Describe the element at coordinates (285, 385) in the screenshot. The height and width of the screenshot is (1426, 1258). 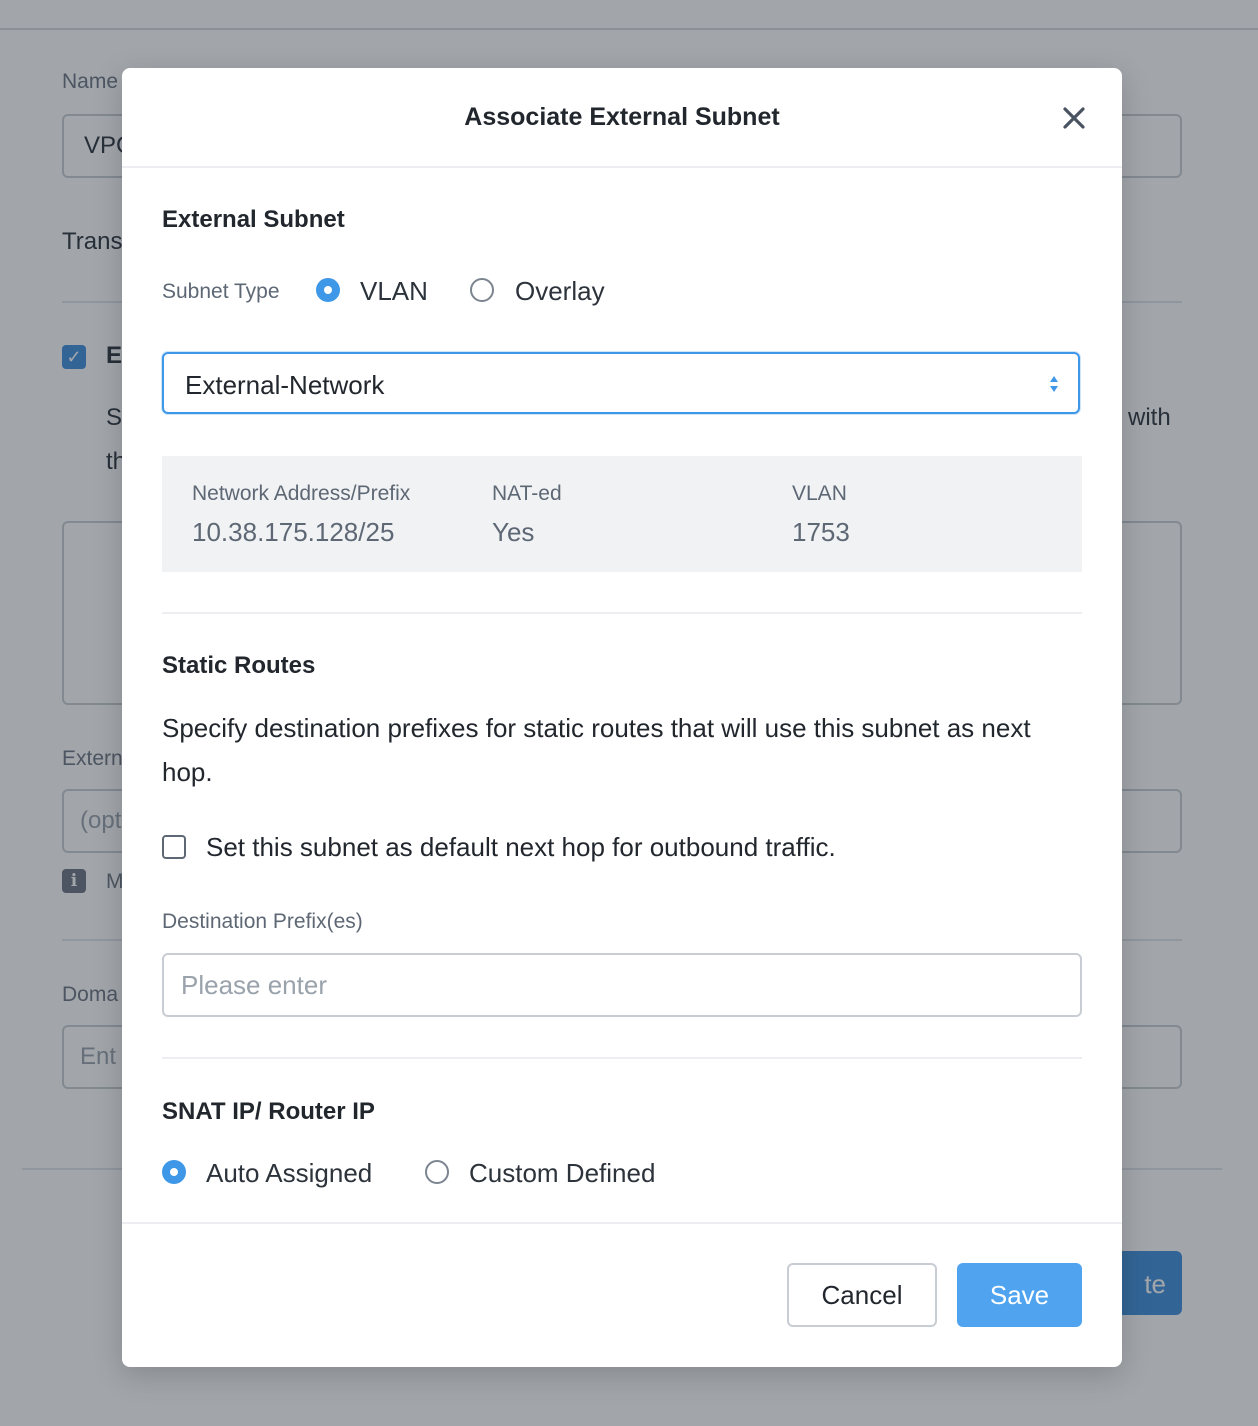
I see `select-value: External-Network` at that location.